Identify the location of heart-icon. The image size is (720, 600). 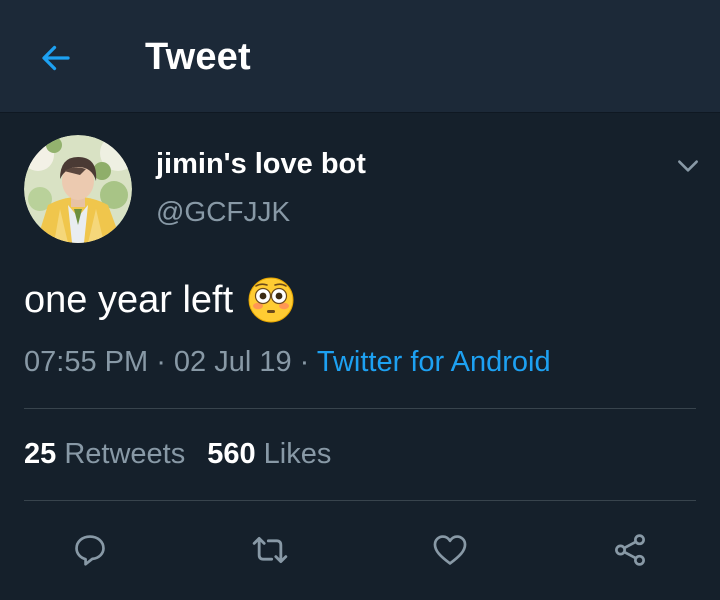
(450, 550).